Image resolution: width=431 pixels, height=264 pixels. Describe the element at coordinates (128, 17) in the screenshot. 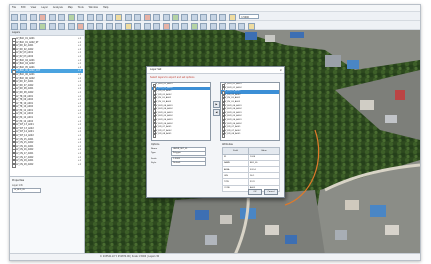

I see `identify-icon` at that location.